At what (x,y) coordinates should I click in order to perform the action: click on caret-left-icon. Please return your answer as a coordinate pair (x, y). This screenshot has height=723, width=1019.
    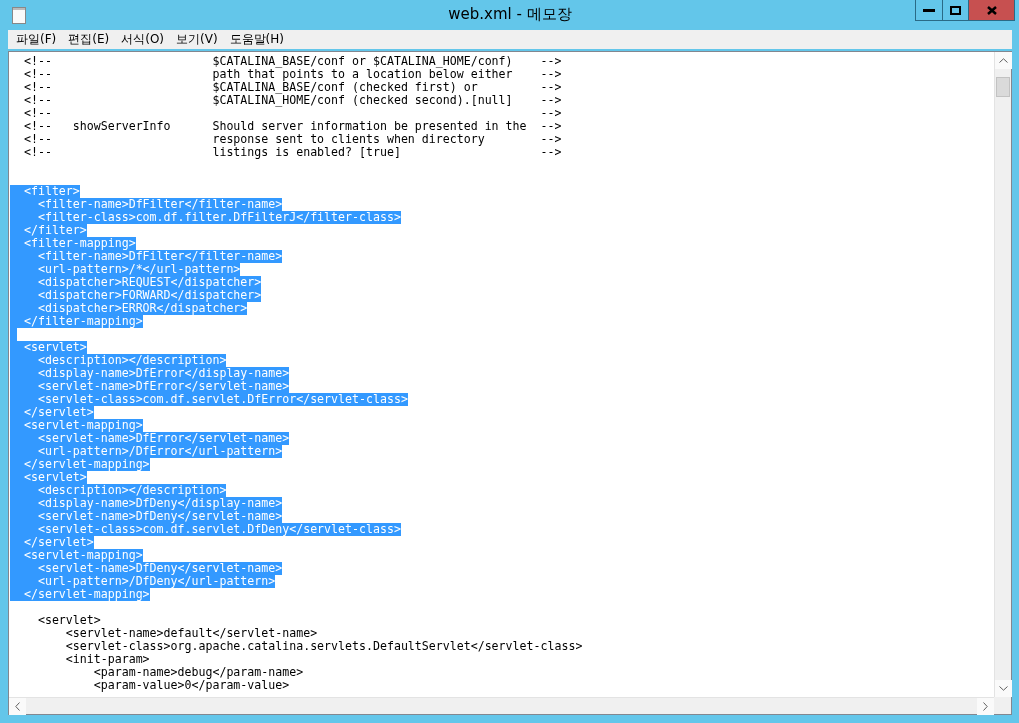
    Looking at the image, I should click on (17, 706).